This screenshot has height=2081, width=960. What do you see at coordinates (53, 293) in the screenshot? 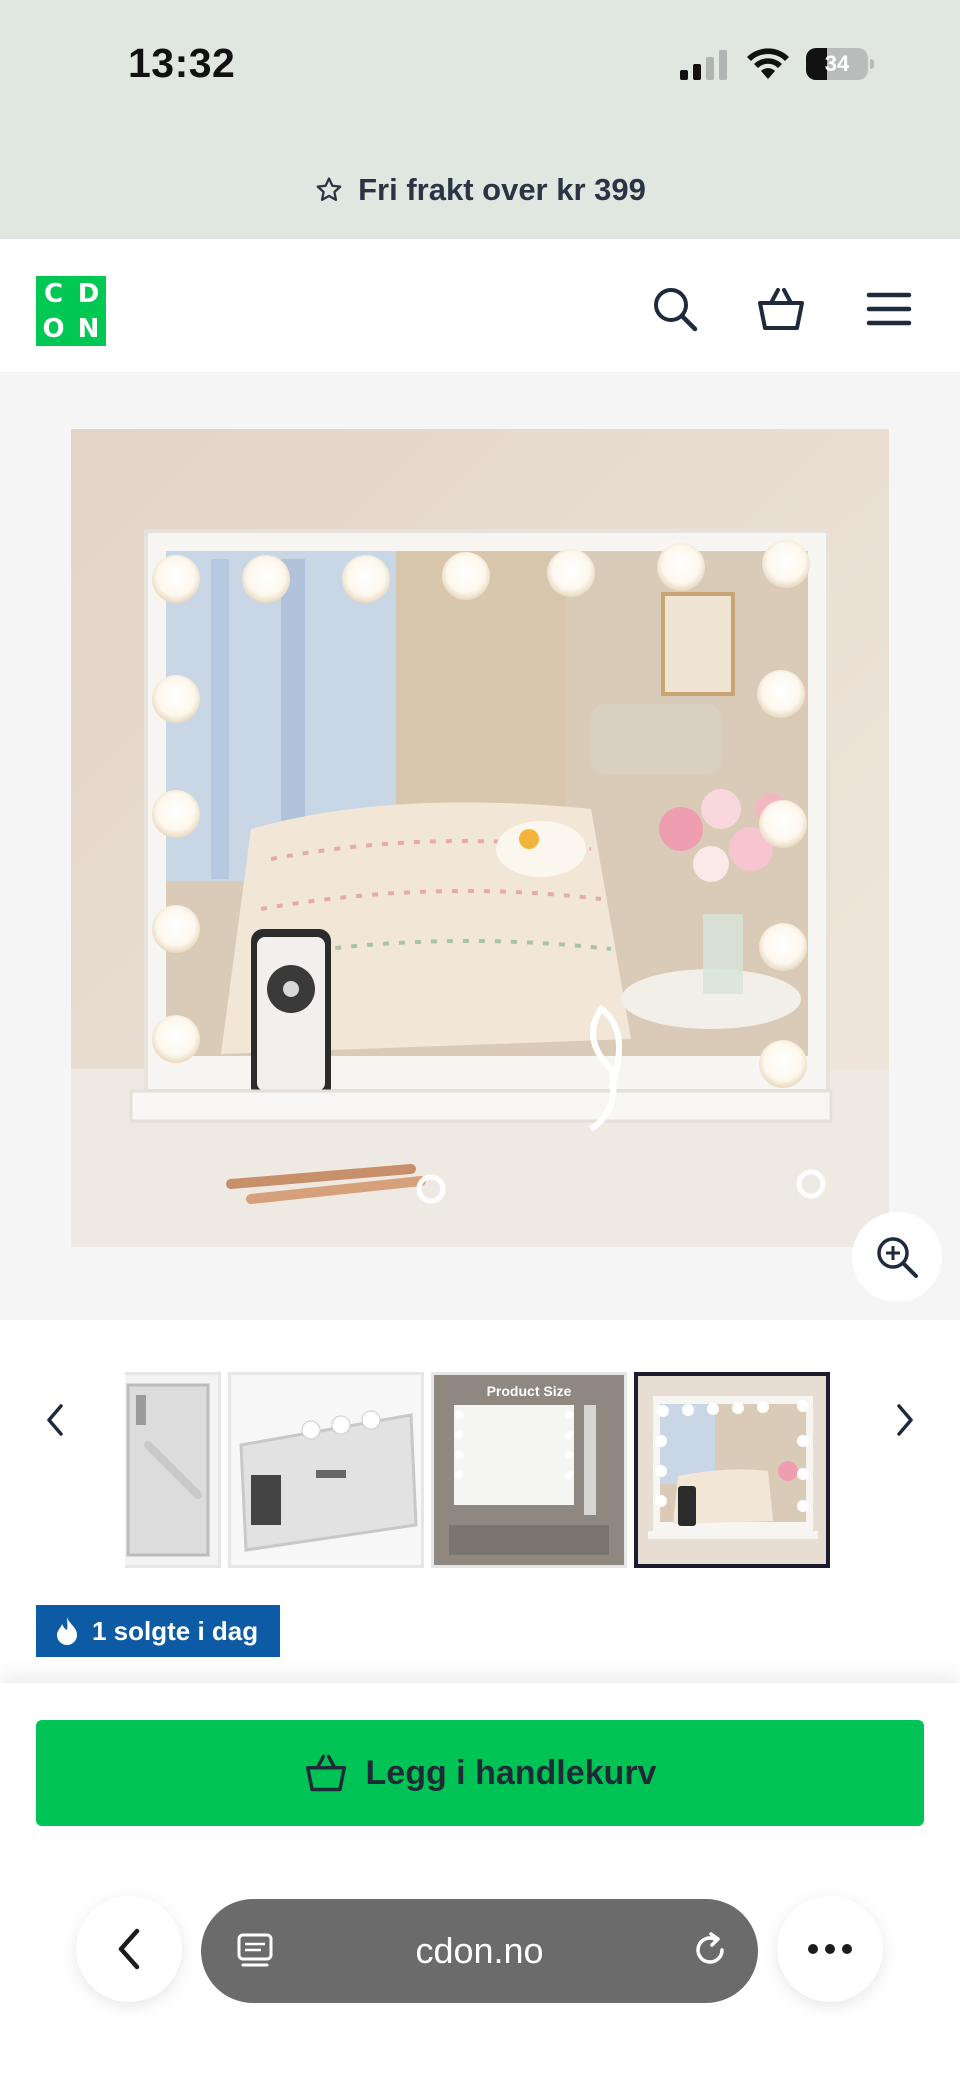
I see `logo-letter: C` at bounding box center [53, 293].